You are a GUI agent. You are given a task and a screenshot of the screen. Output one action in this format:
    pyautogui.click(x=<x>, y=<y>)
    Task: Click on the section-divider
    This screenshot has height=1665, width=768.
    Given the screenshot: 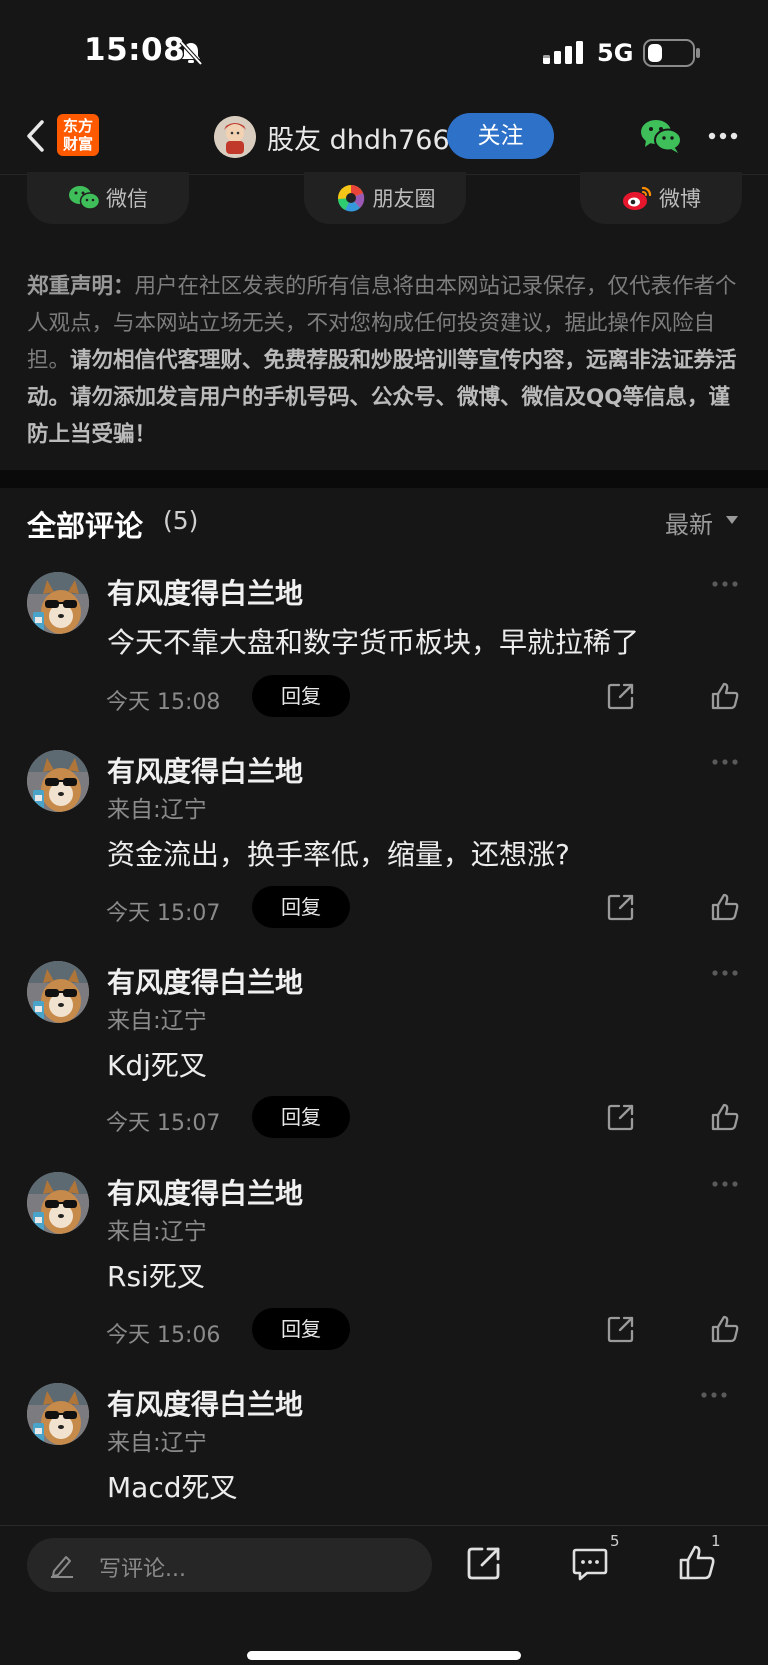 What is the action you would take?
    pyautogui.click(x=384, y=479)
    